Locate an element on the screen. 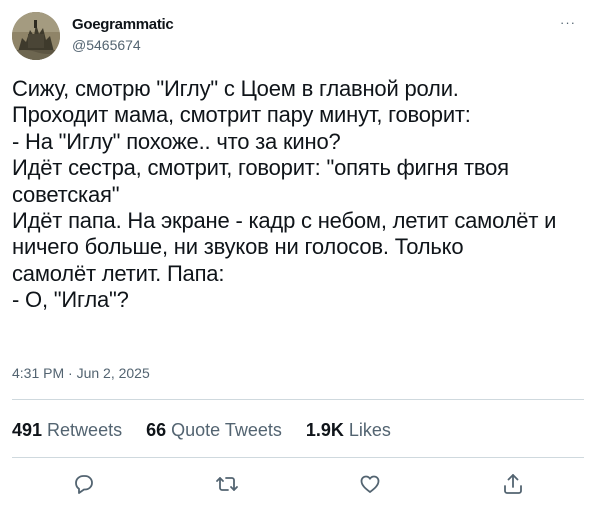 The width and height of the screenshot is (596, 521). retweets-stat: 491 Retweets is located at coordinates (67, 430).